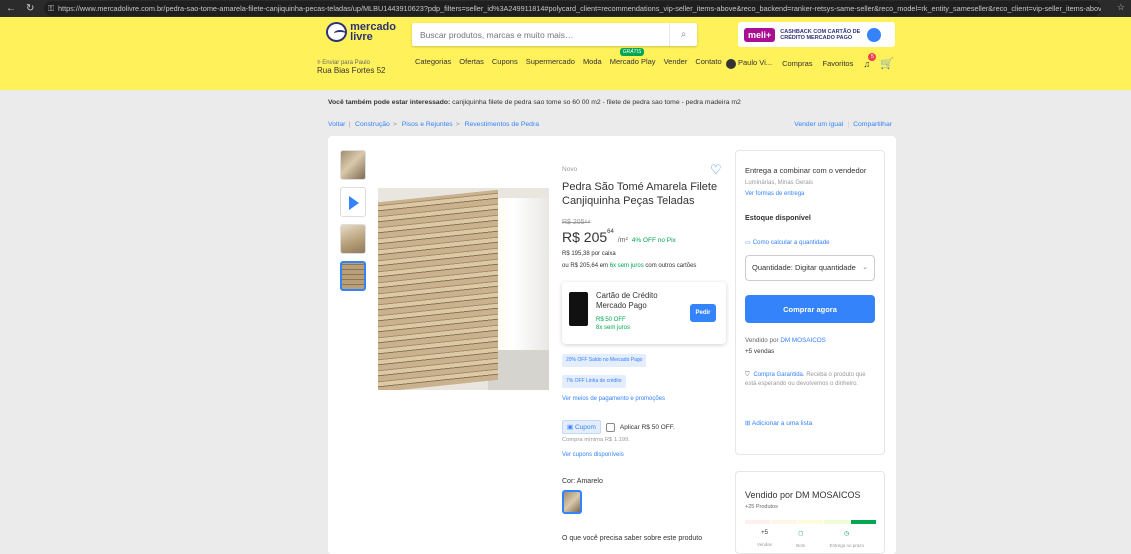  I want to click on seller-info: Vendido por DM MOSAICOS, so click(785, 340).